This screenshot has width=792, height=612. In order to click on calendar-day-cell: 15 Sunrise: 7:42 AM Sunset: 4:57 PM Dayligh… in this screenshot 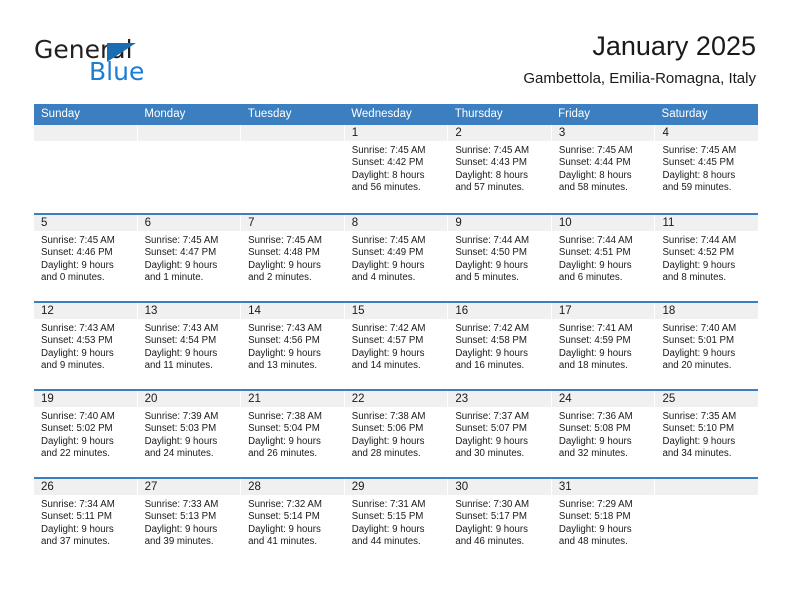, I will do `click(396, 346)`.